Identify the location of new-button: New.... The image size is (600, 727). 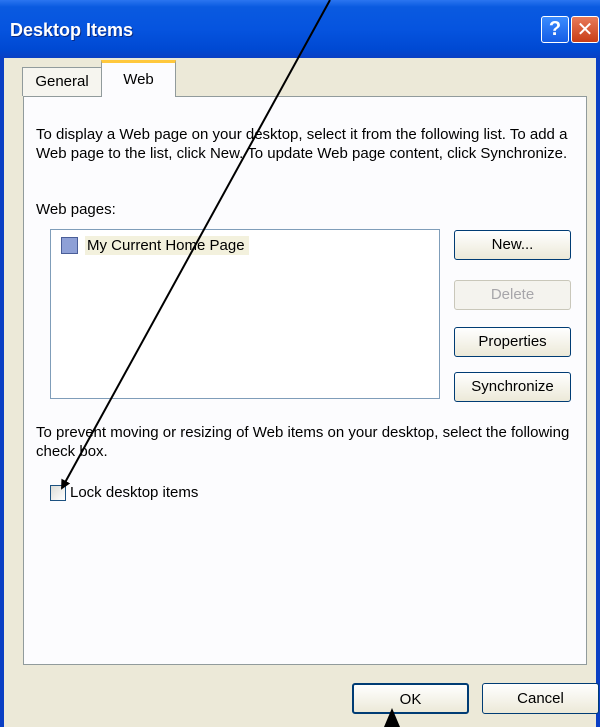
(512, 245).